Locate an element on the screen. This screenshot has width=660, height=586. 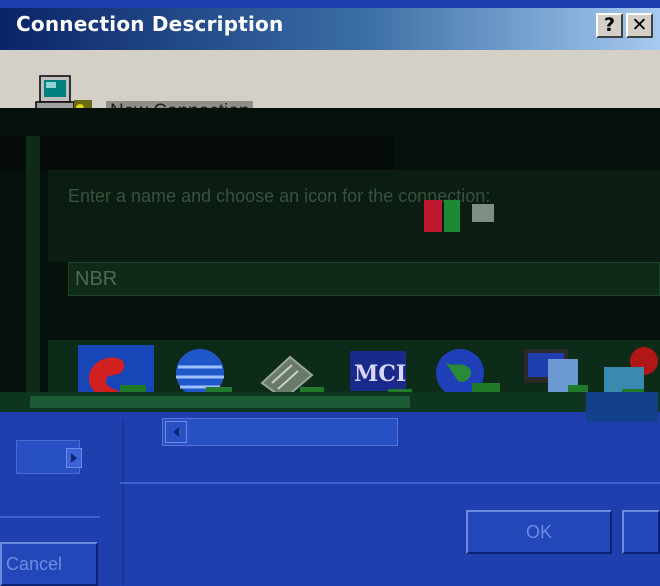
arrow-right-icon is located at coordinates (74, 458).